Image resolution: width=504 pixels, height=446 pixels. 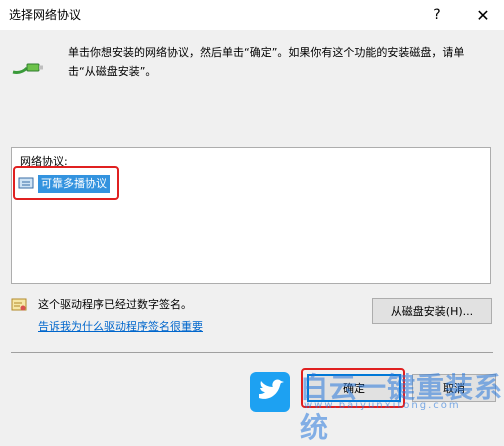 I want to click on dialog-title: 选择网络协议, so click(x=45, y=15).